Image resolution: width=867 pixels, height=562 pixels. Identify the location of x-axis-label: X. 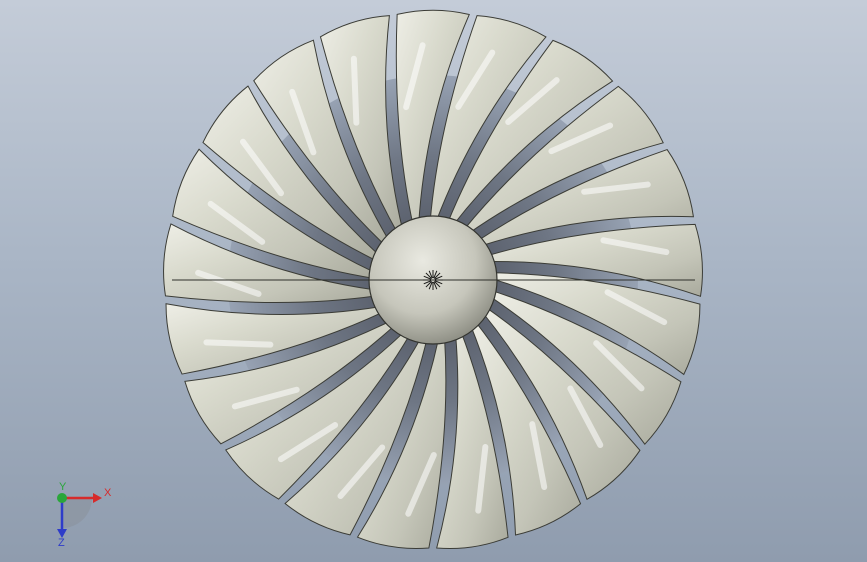
(108, 493).